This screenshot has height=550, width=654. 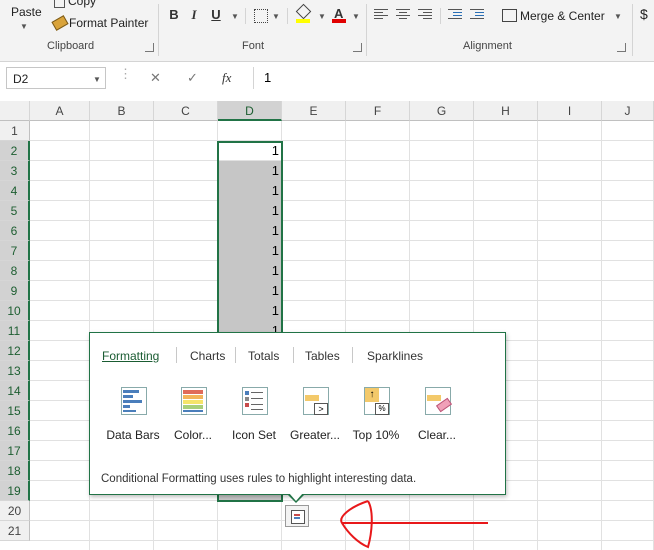 What do you see at coordinates (21, 79) in the screenshot?
I see `name-box-value: D2` at bounding box center [21, 79].